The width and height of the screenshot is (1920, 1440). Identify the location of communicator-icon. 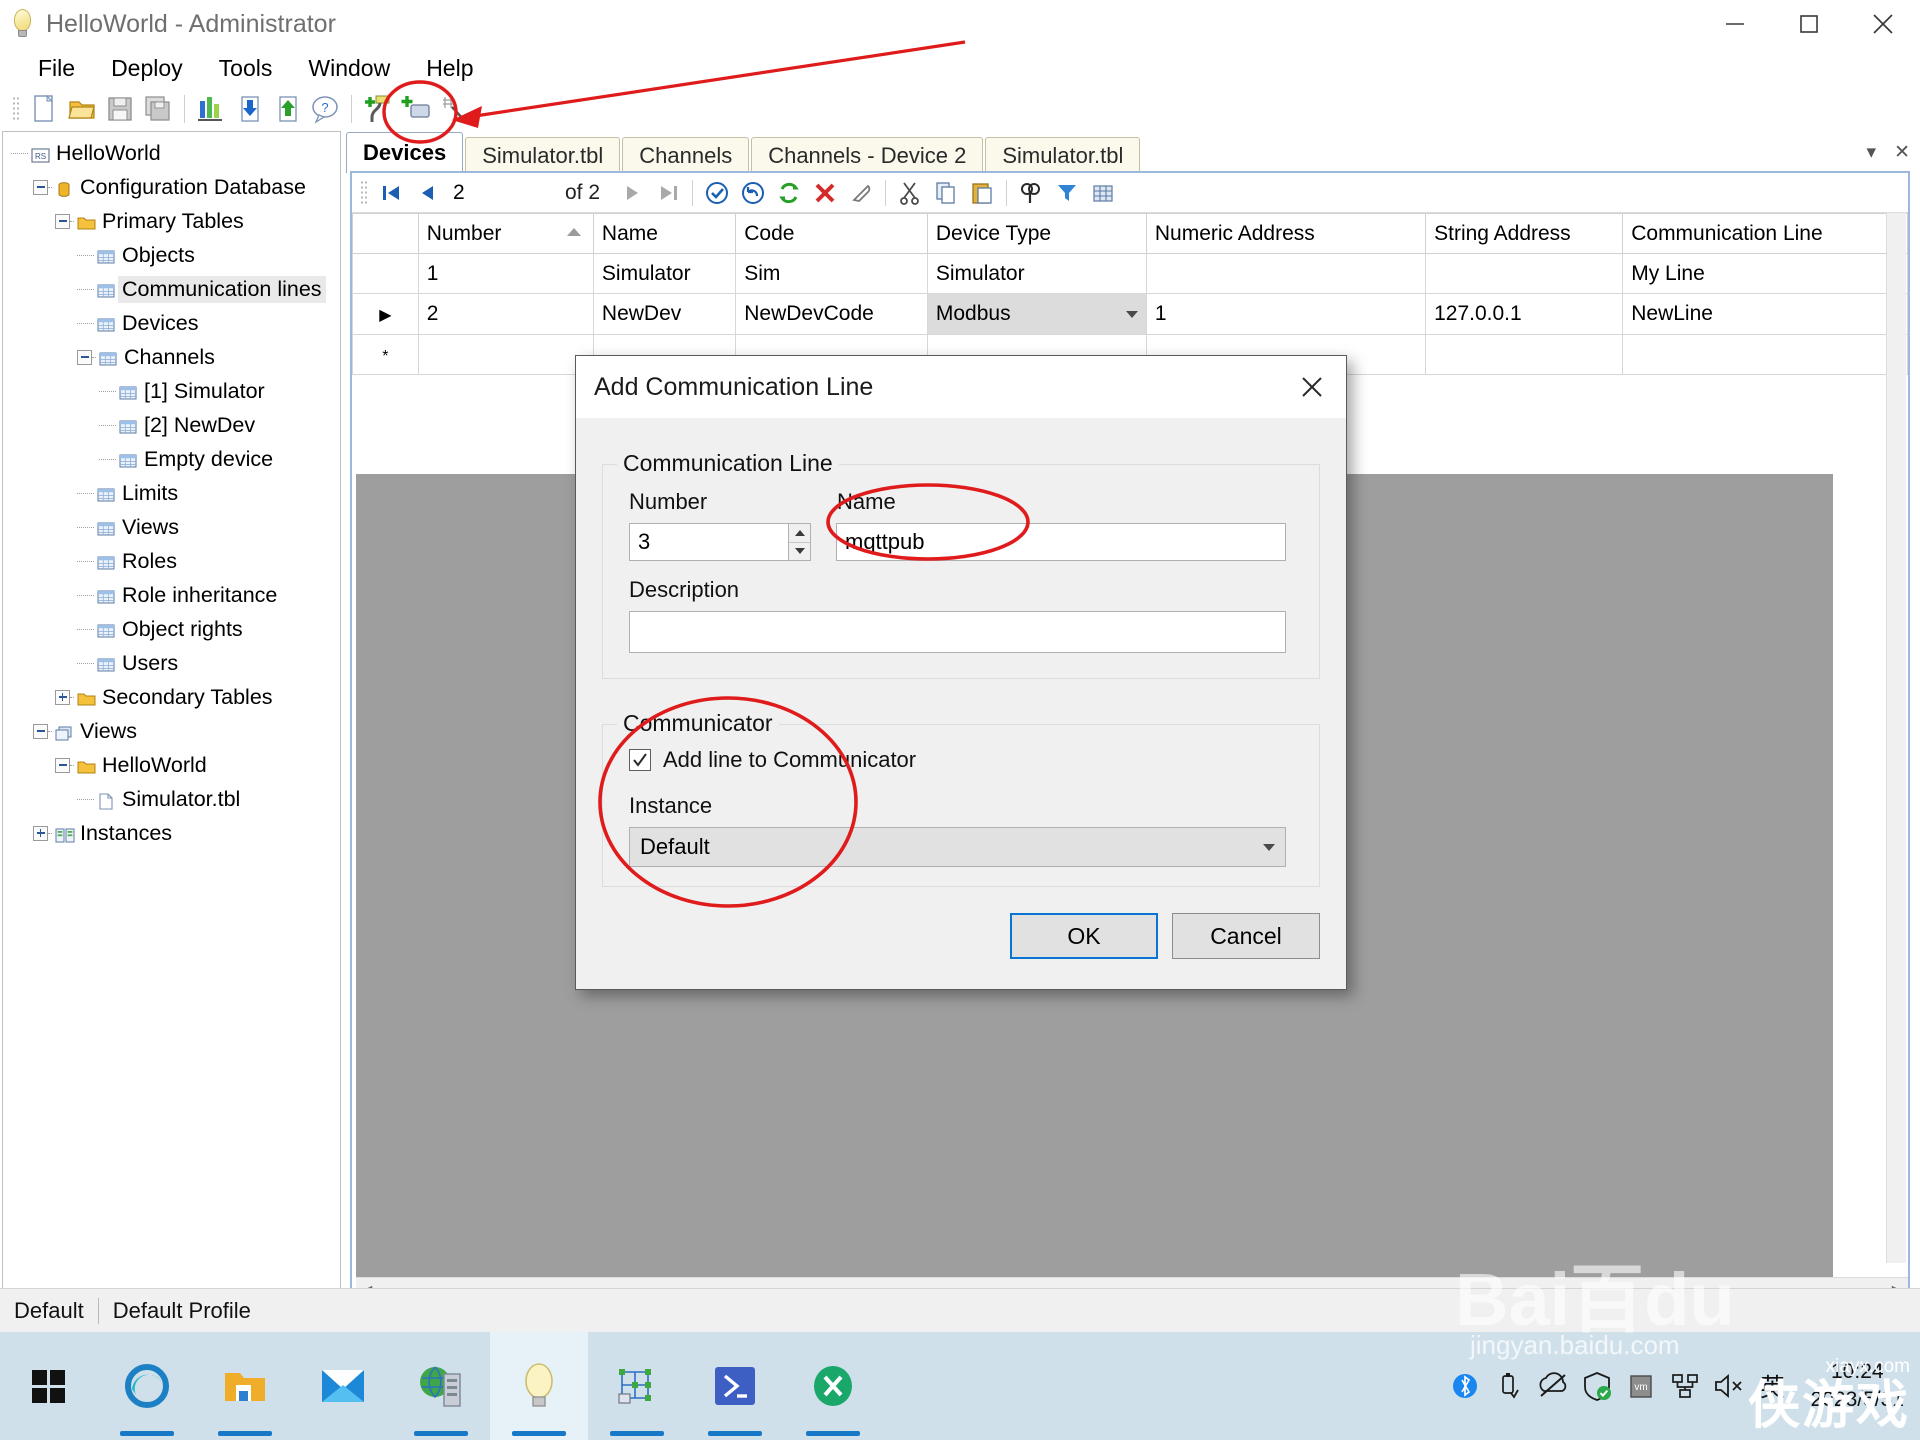
(637, 1386).